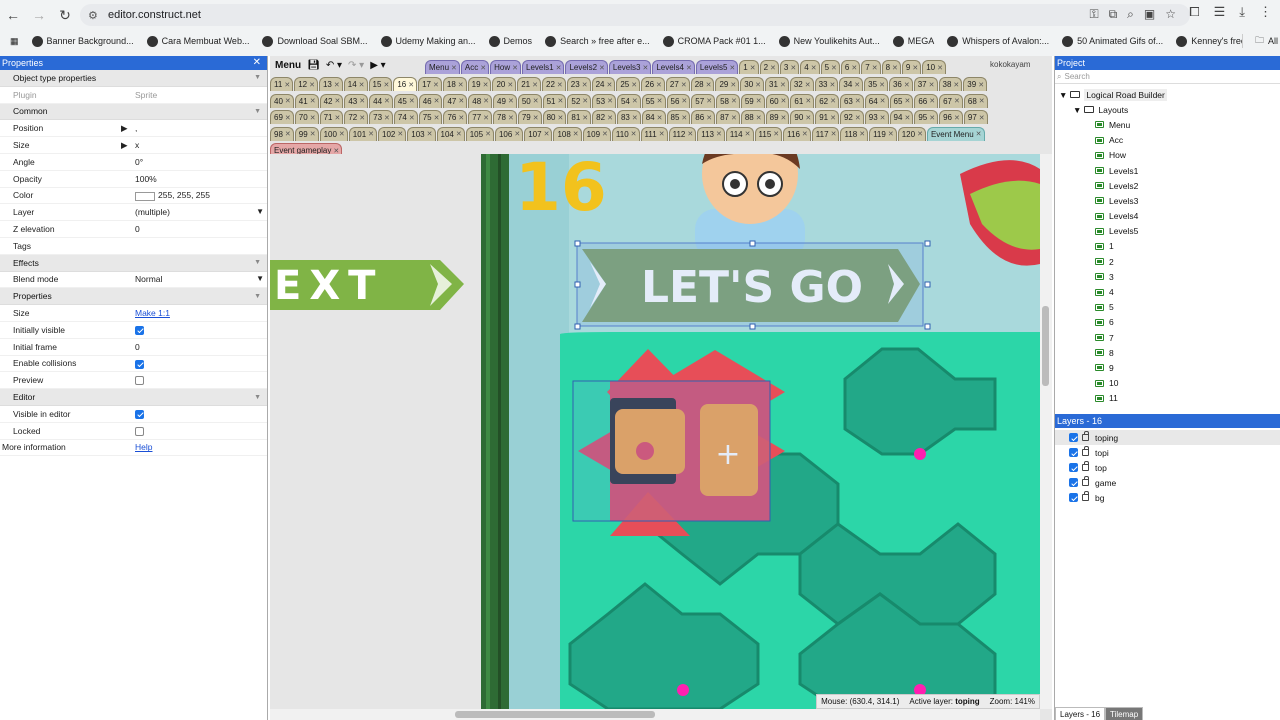 The height and width of the screenshot is (720, 1280). I want to click on layout-tab: 101 ✕, so click(363, 133).